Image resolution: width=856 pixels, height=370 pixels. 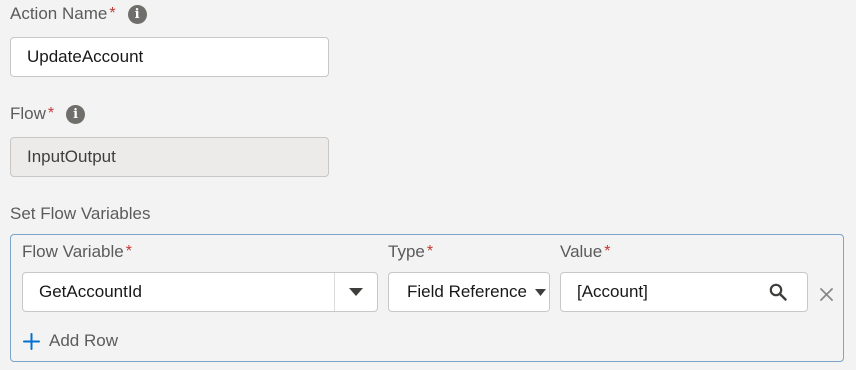 What do you see at coordinates (778, 292) in the screenshot?
I see `search-icon` at bounding box center [778, 292].